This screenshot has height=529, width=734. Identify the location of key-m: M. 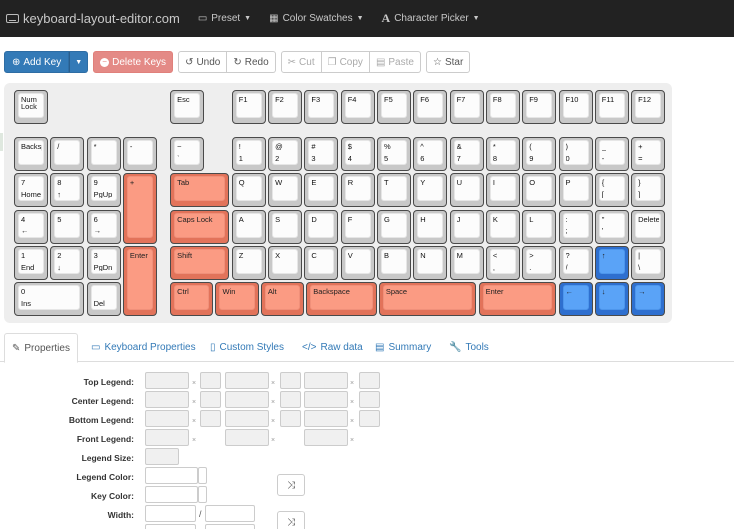
(466, 263).